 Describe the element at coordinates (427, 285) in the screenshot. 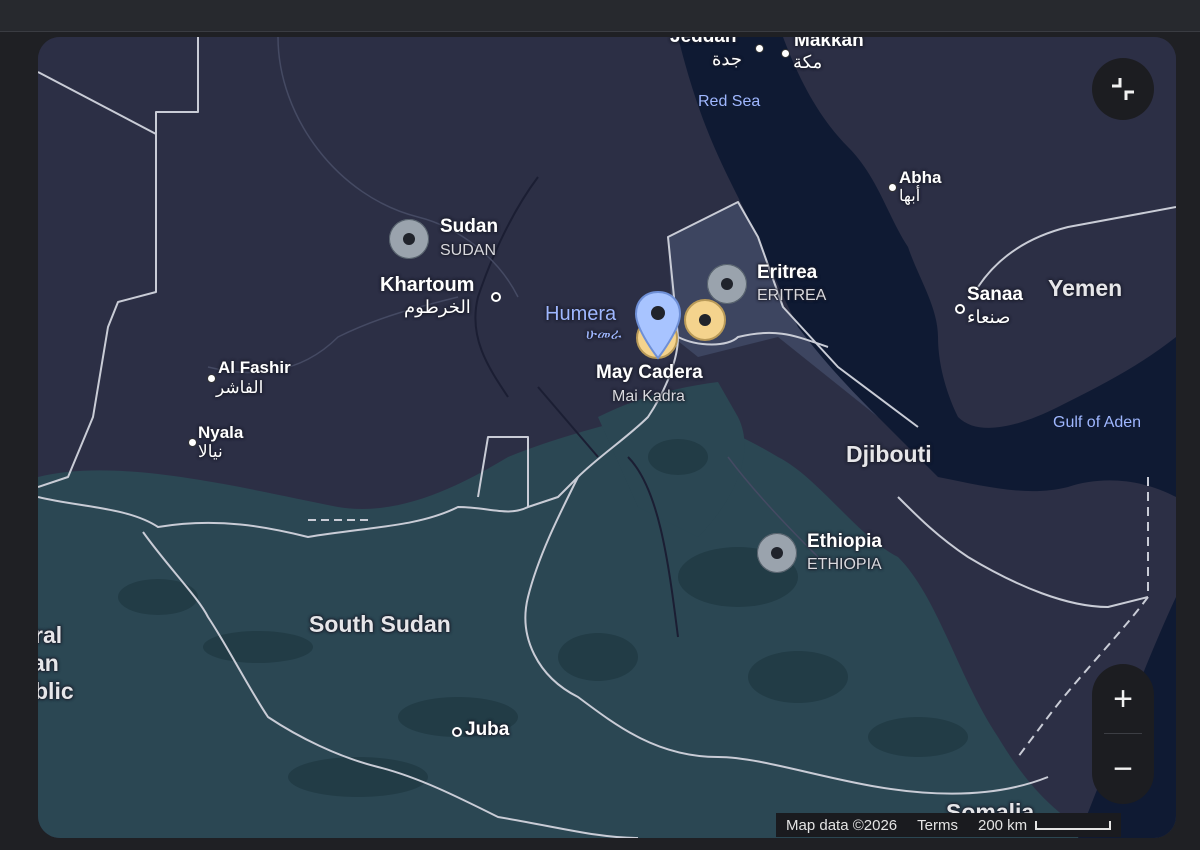

I see `city-label-khartoum: Khartoum` at that location.